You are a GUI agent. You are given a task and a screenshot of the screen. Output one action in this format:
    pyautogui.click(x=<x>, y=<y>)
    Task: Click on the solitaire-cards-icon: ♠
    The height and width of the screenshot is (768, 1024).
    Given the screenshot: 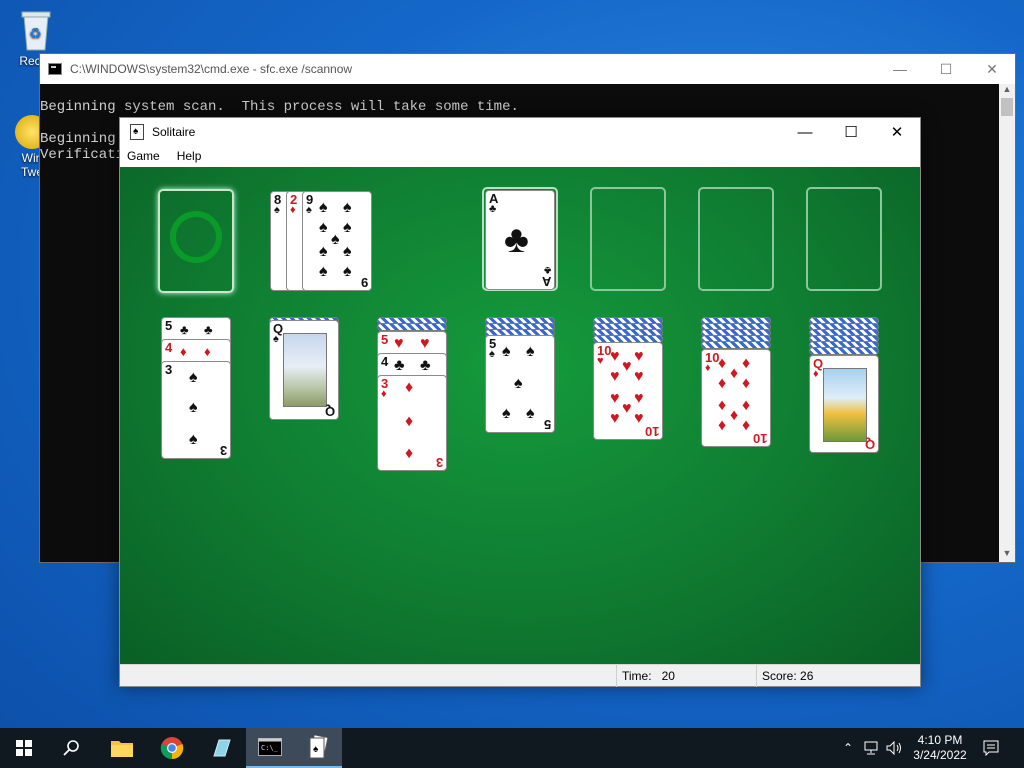 What is the action you would take?
    pyautogui.click(x=319, y=747)
    